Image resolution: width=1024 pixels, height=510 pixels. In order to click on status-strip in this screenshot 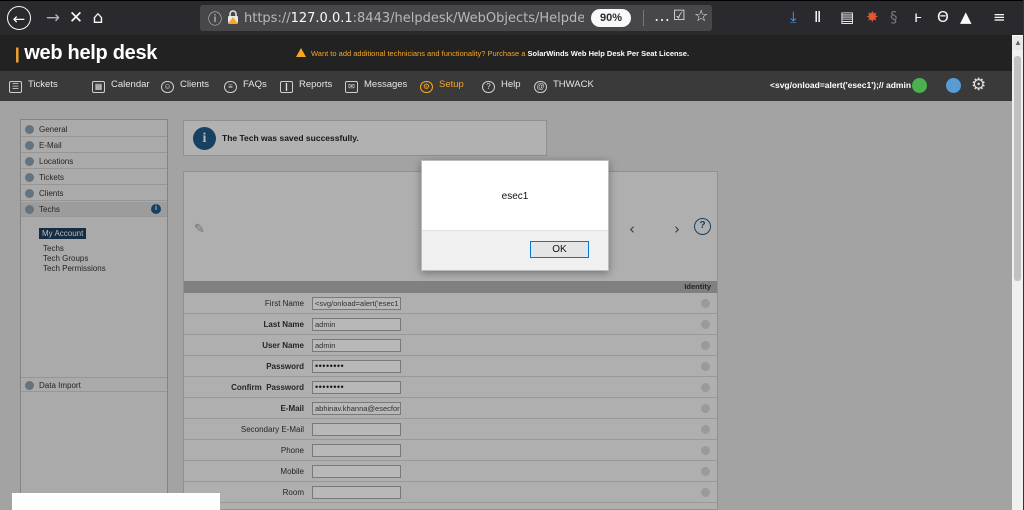, I will do `click(116, 501)`.